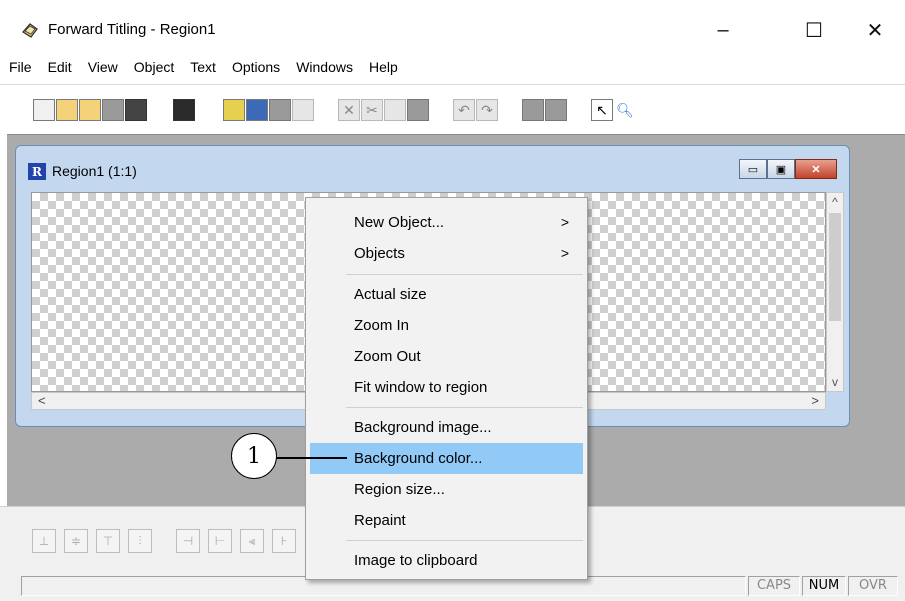 This screenshot has height=601, width=905. What do you see at coordinates (44, 541) in the screenshot?
I see `align-bottom-icon: ⊥` at bounding box center [44, 541].